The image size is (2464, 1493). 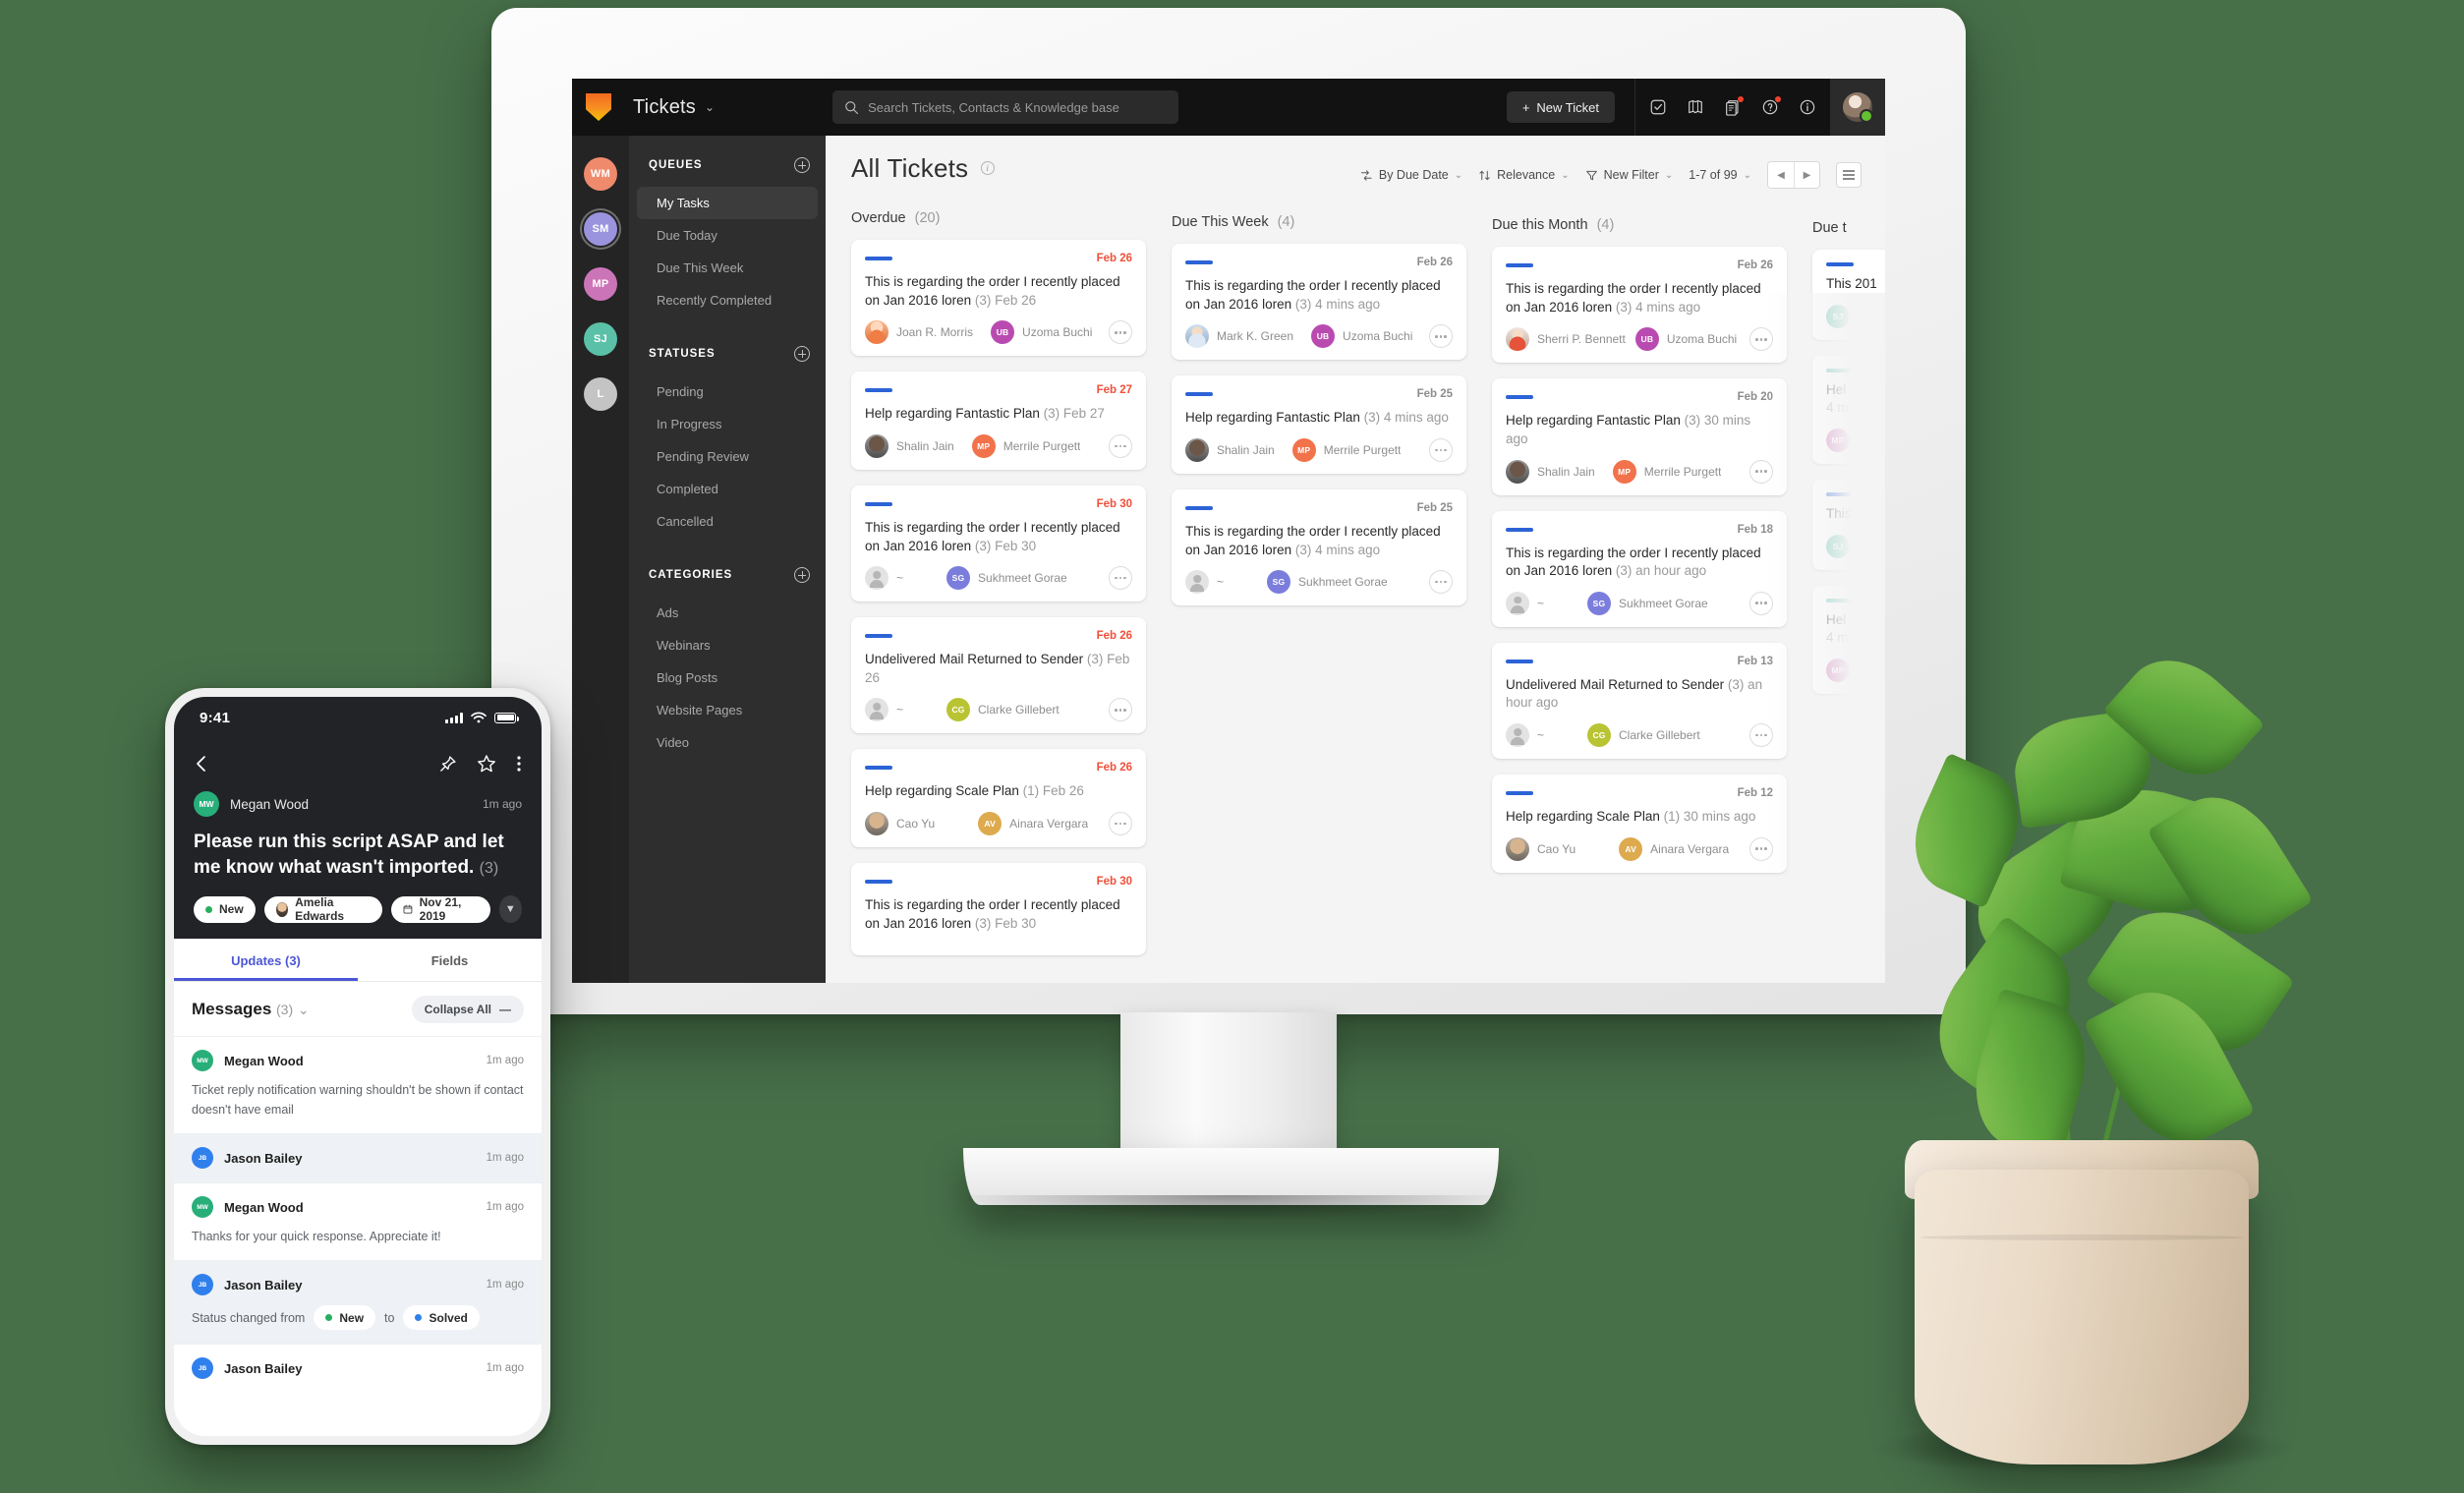 What do you see at coordinates (1770, 107) in the screenshot?
I see `help-question-icon` at bounding box center [1770, 107].